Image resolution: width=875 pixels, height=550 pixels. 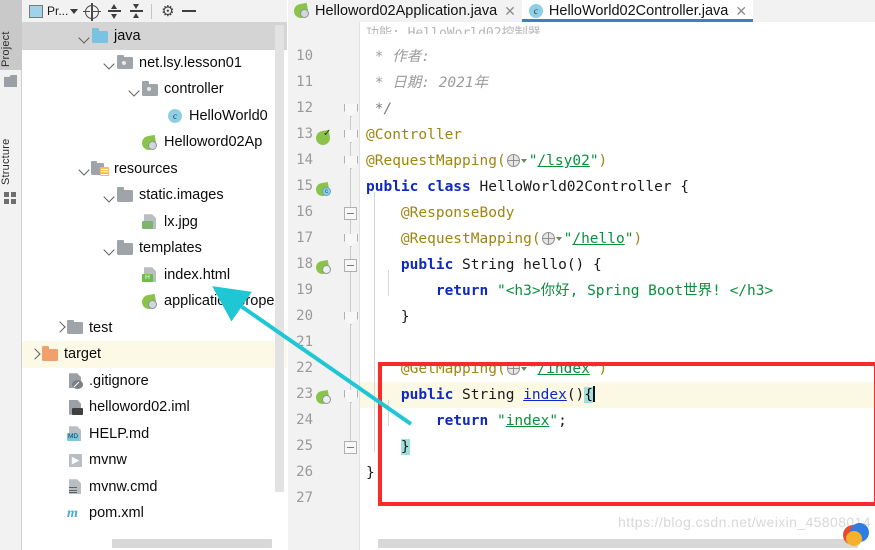 I want to click on code-line-12: */, so click(x=376, y=109).